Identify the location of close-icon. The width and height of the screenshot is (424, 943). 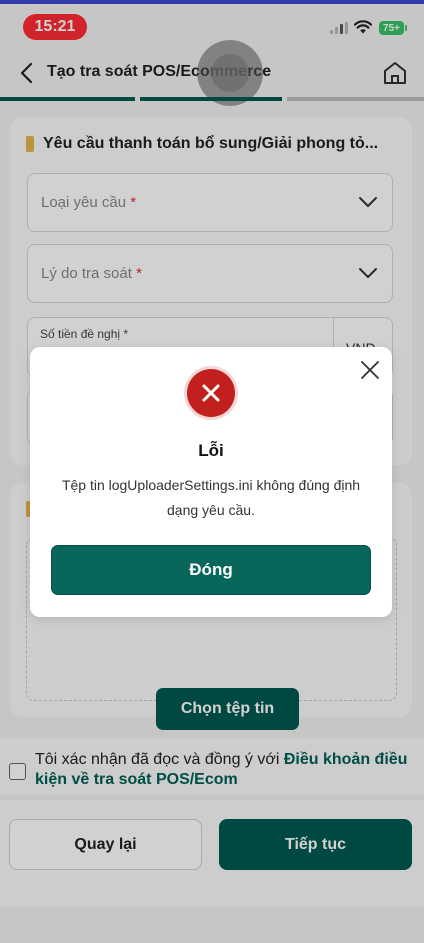
(370, 370).